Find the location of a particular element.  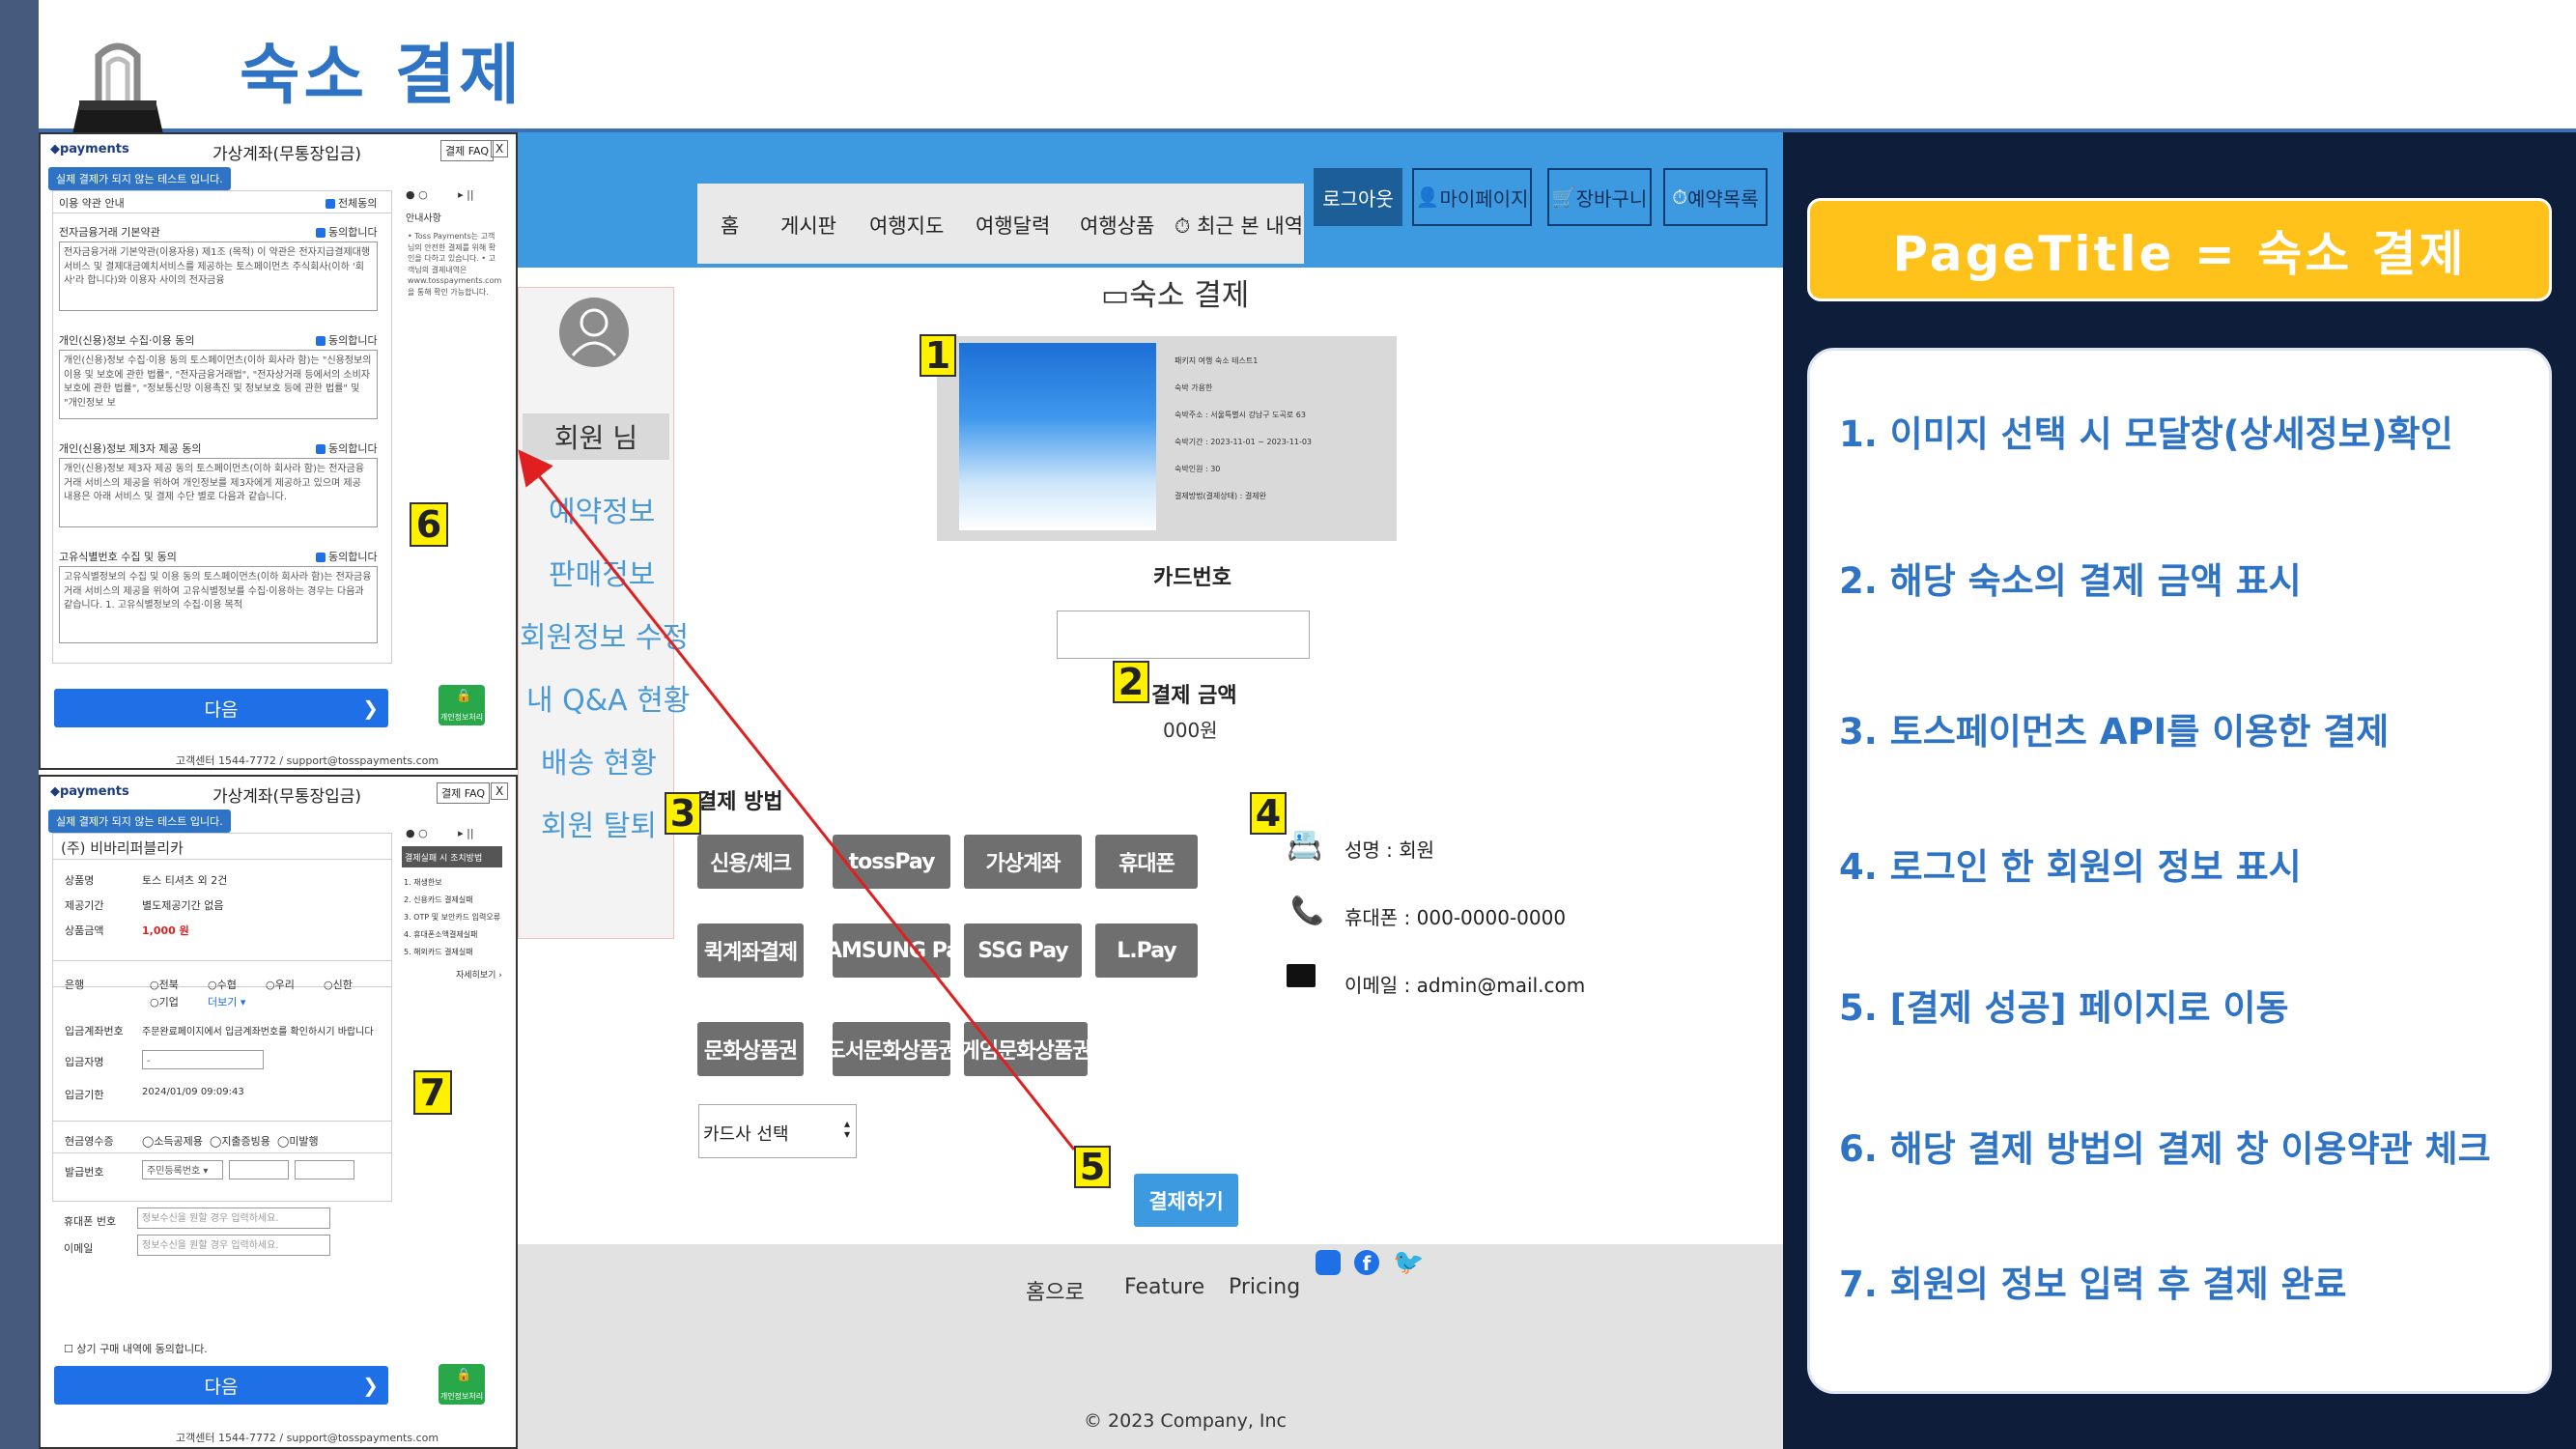

description-item: 7. 회원의 정보 입력 후 결제 완료 is located at coordinates (2093, 1284).